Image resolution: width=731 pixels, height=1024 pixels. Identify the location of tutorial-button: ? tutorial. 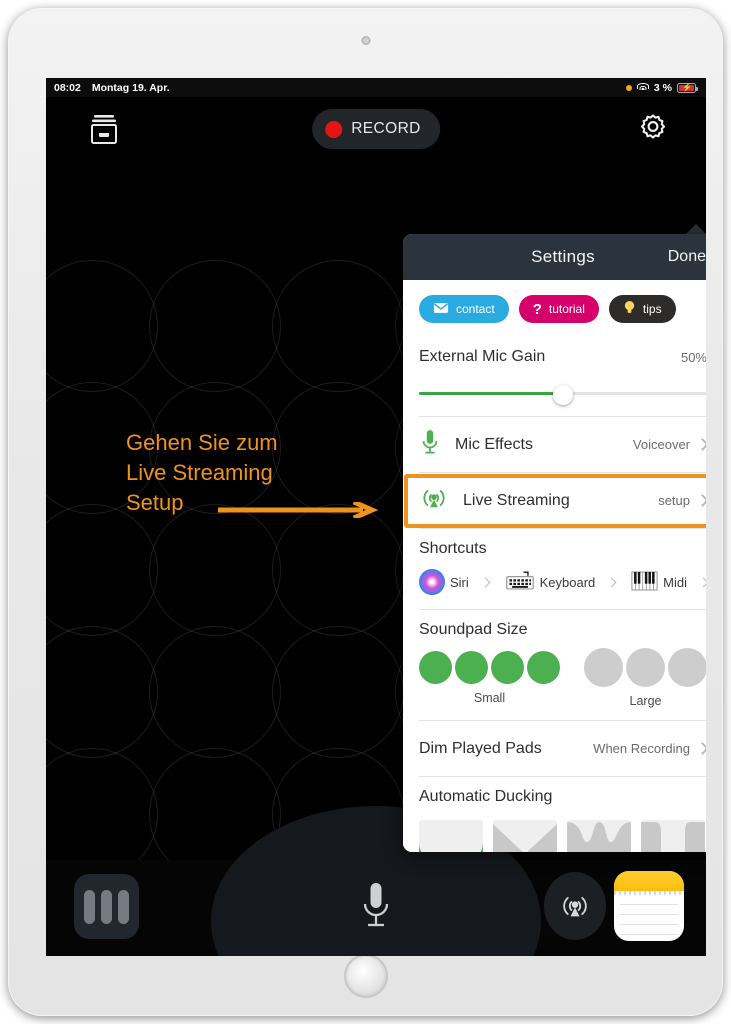
(558, 309).